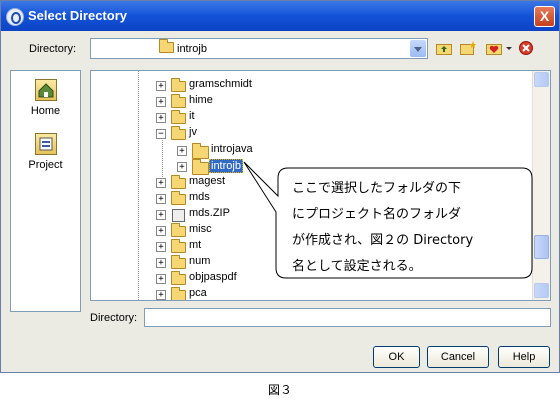 This screenshot has width=560, height=408. I want to click on collapse-icon: −, so click(161, 134).